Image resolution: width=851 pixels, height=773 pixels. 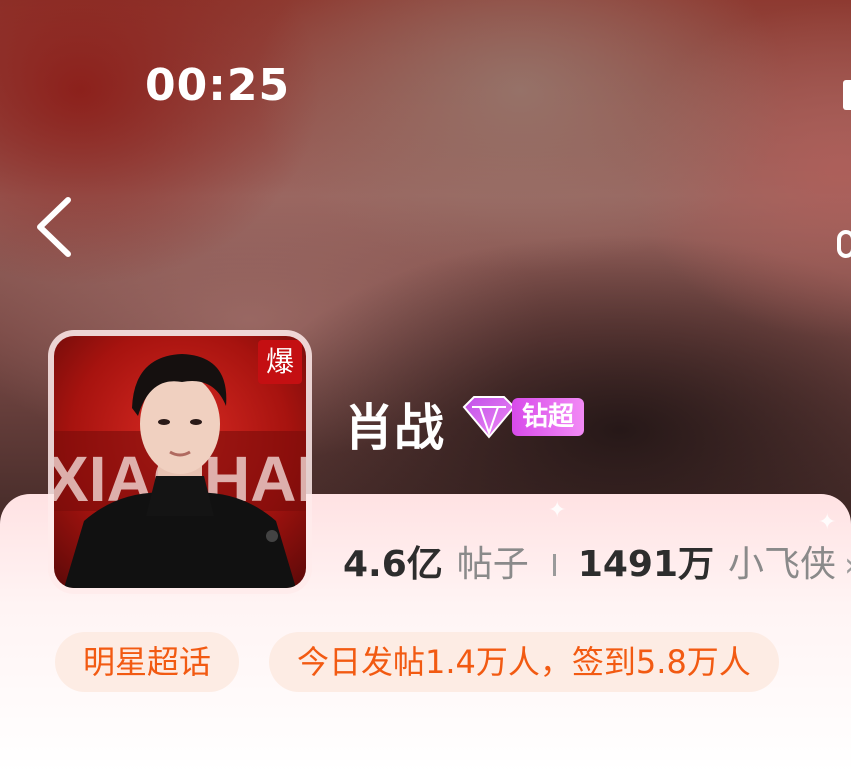 I want to click on topic-avatar: XIAO HAN 爆, so click(x=180, y=462).